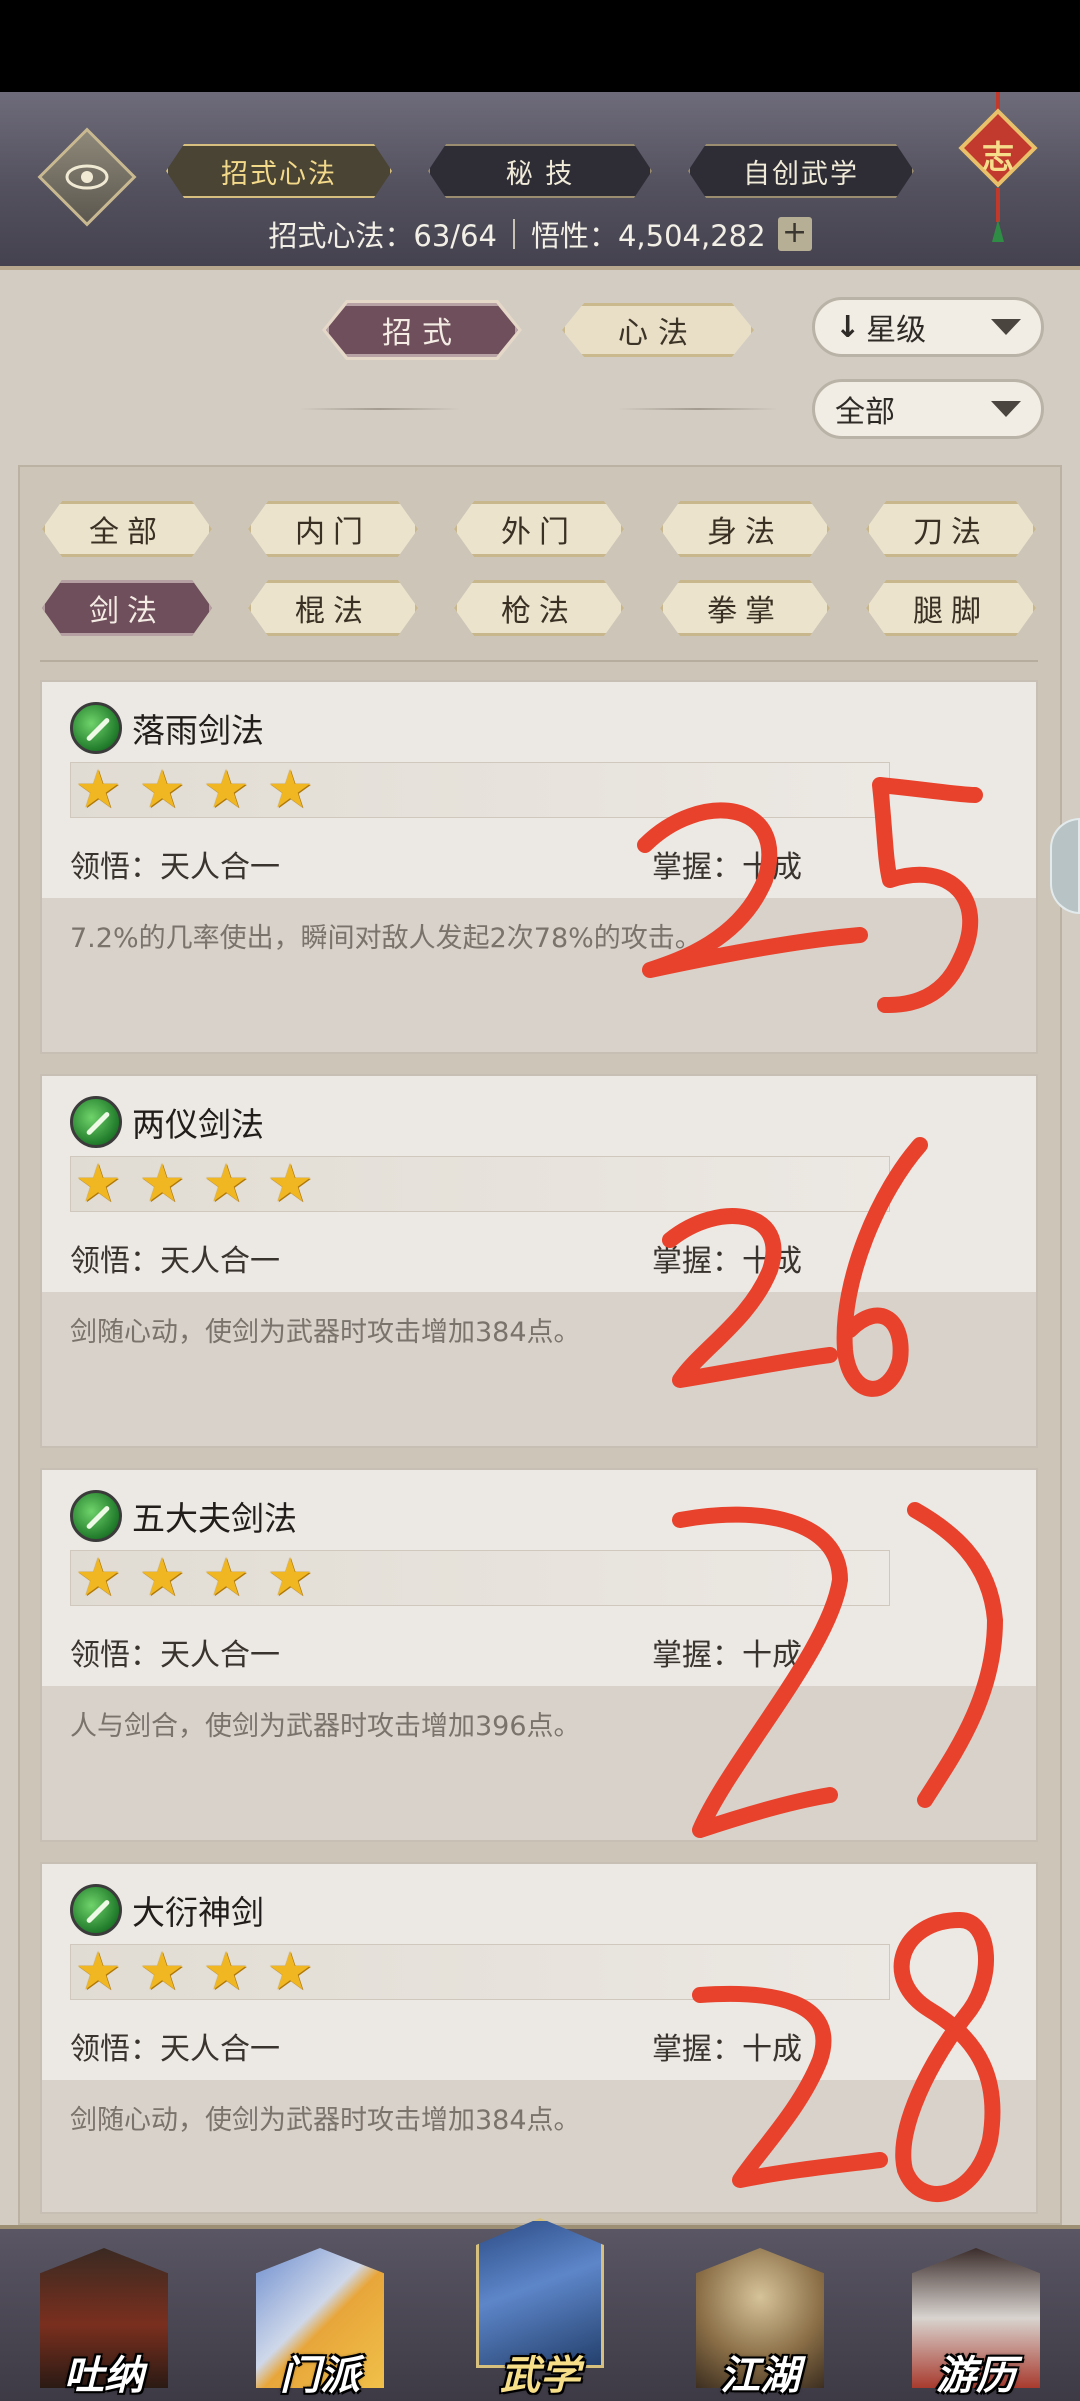  What do you see at coordinates (333, 611) in the screenshot?
I see `category-label: 棍法` at bounding box center [333, 611].